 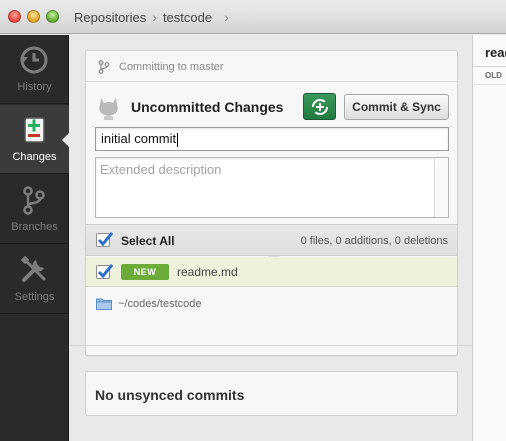 I want to click on branch-status: Committing to master, so click(x=161, y=67).